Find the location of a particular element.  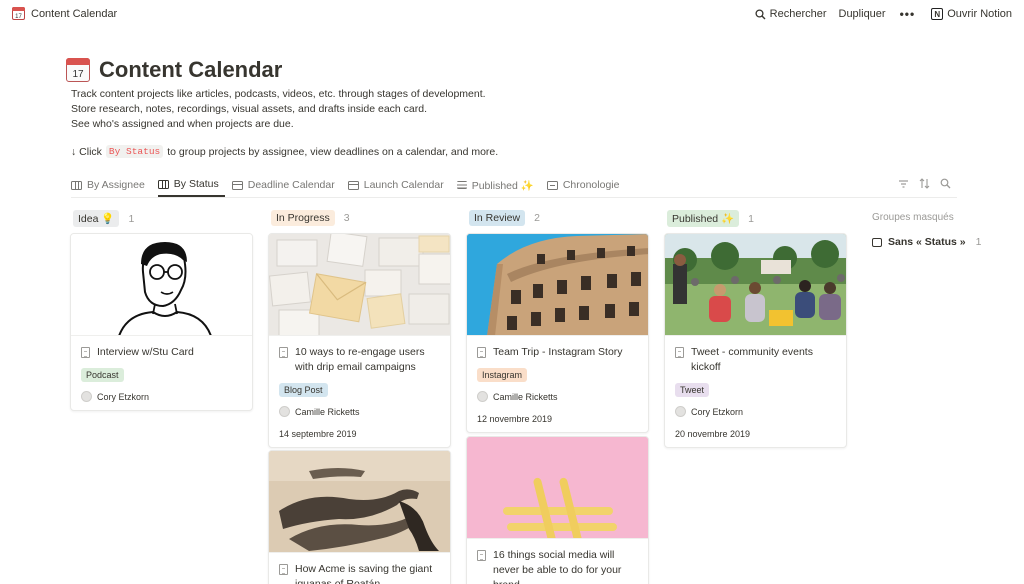

tab-deadline-calendar: Deadline Calendar is located at coordinates (286, 185).